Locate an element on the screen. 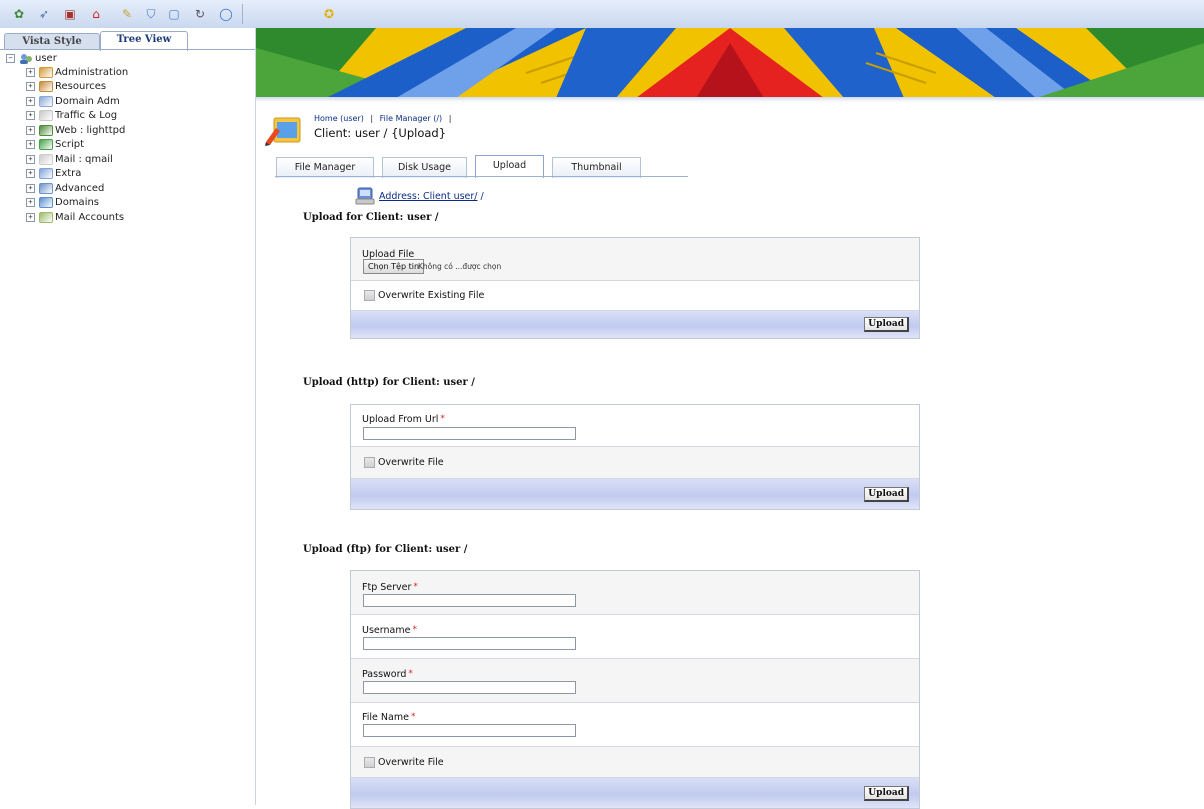 The image size is (1204, 809). sidebar-item: + Domain Adm is located at coordinates (128, 101).